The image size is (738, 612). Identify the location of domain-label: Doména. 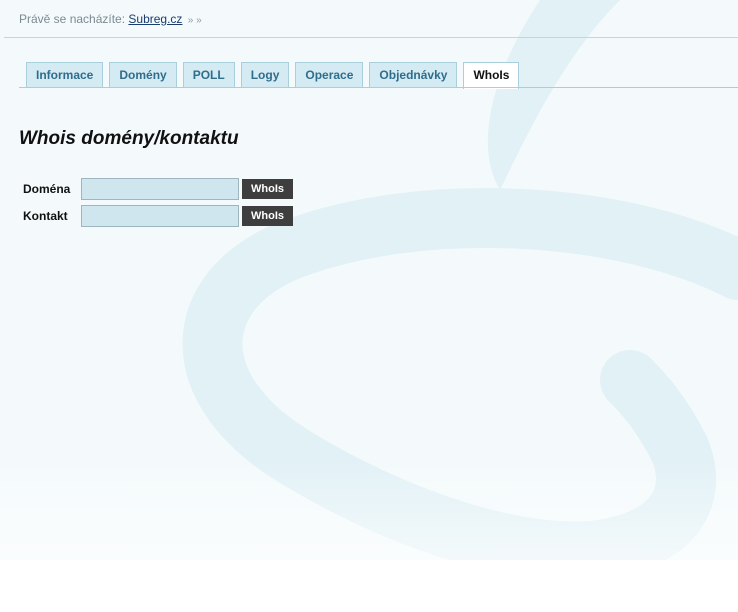
(47, 189).